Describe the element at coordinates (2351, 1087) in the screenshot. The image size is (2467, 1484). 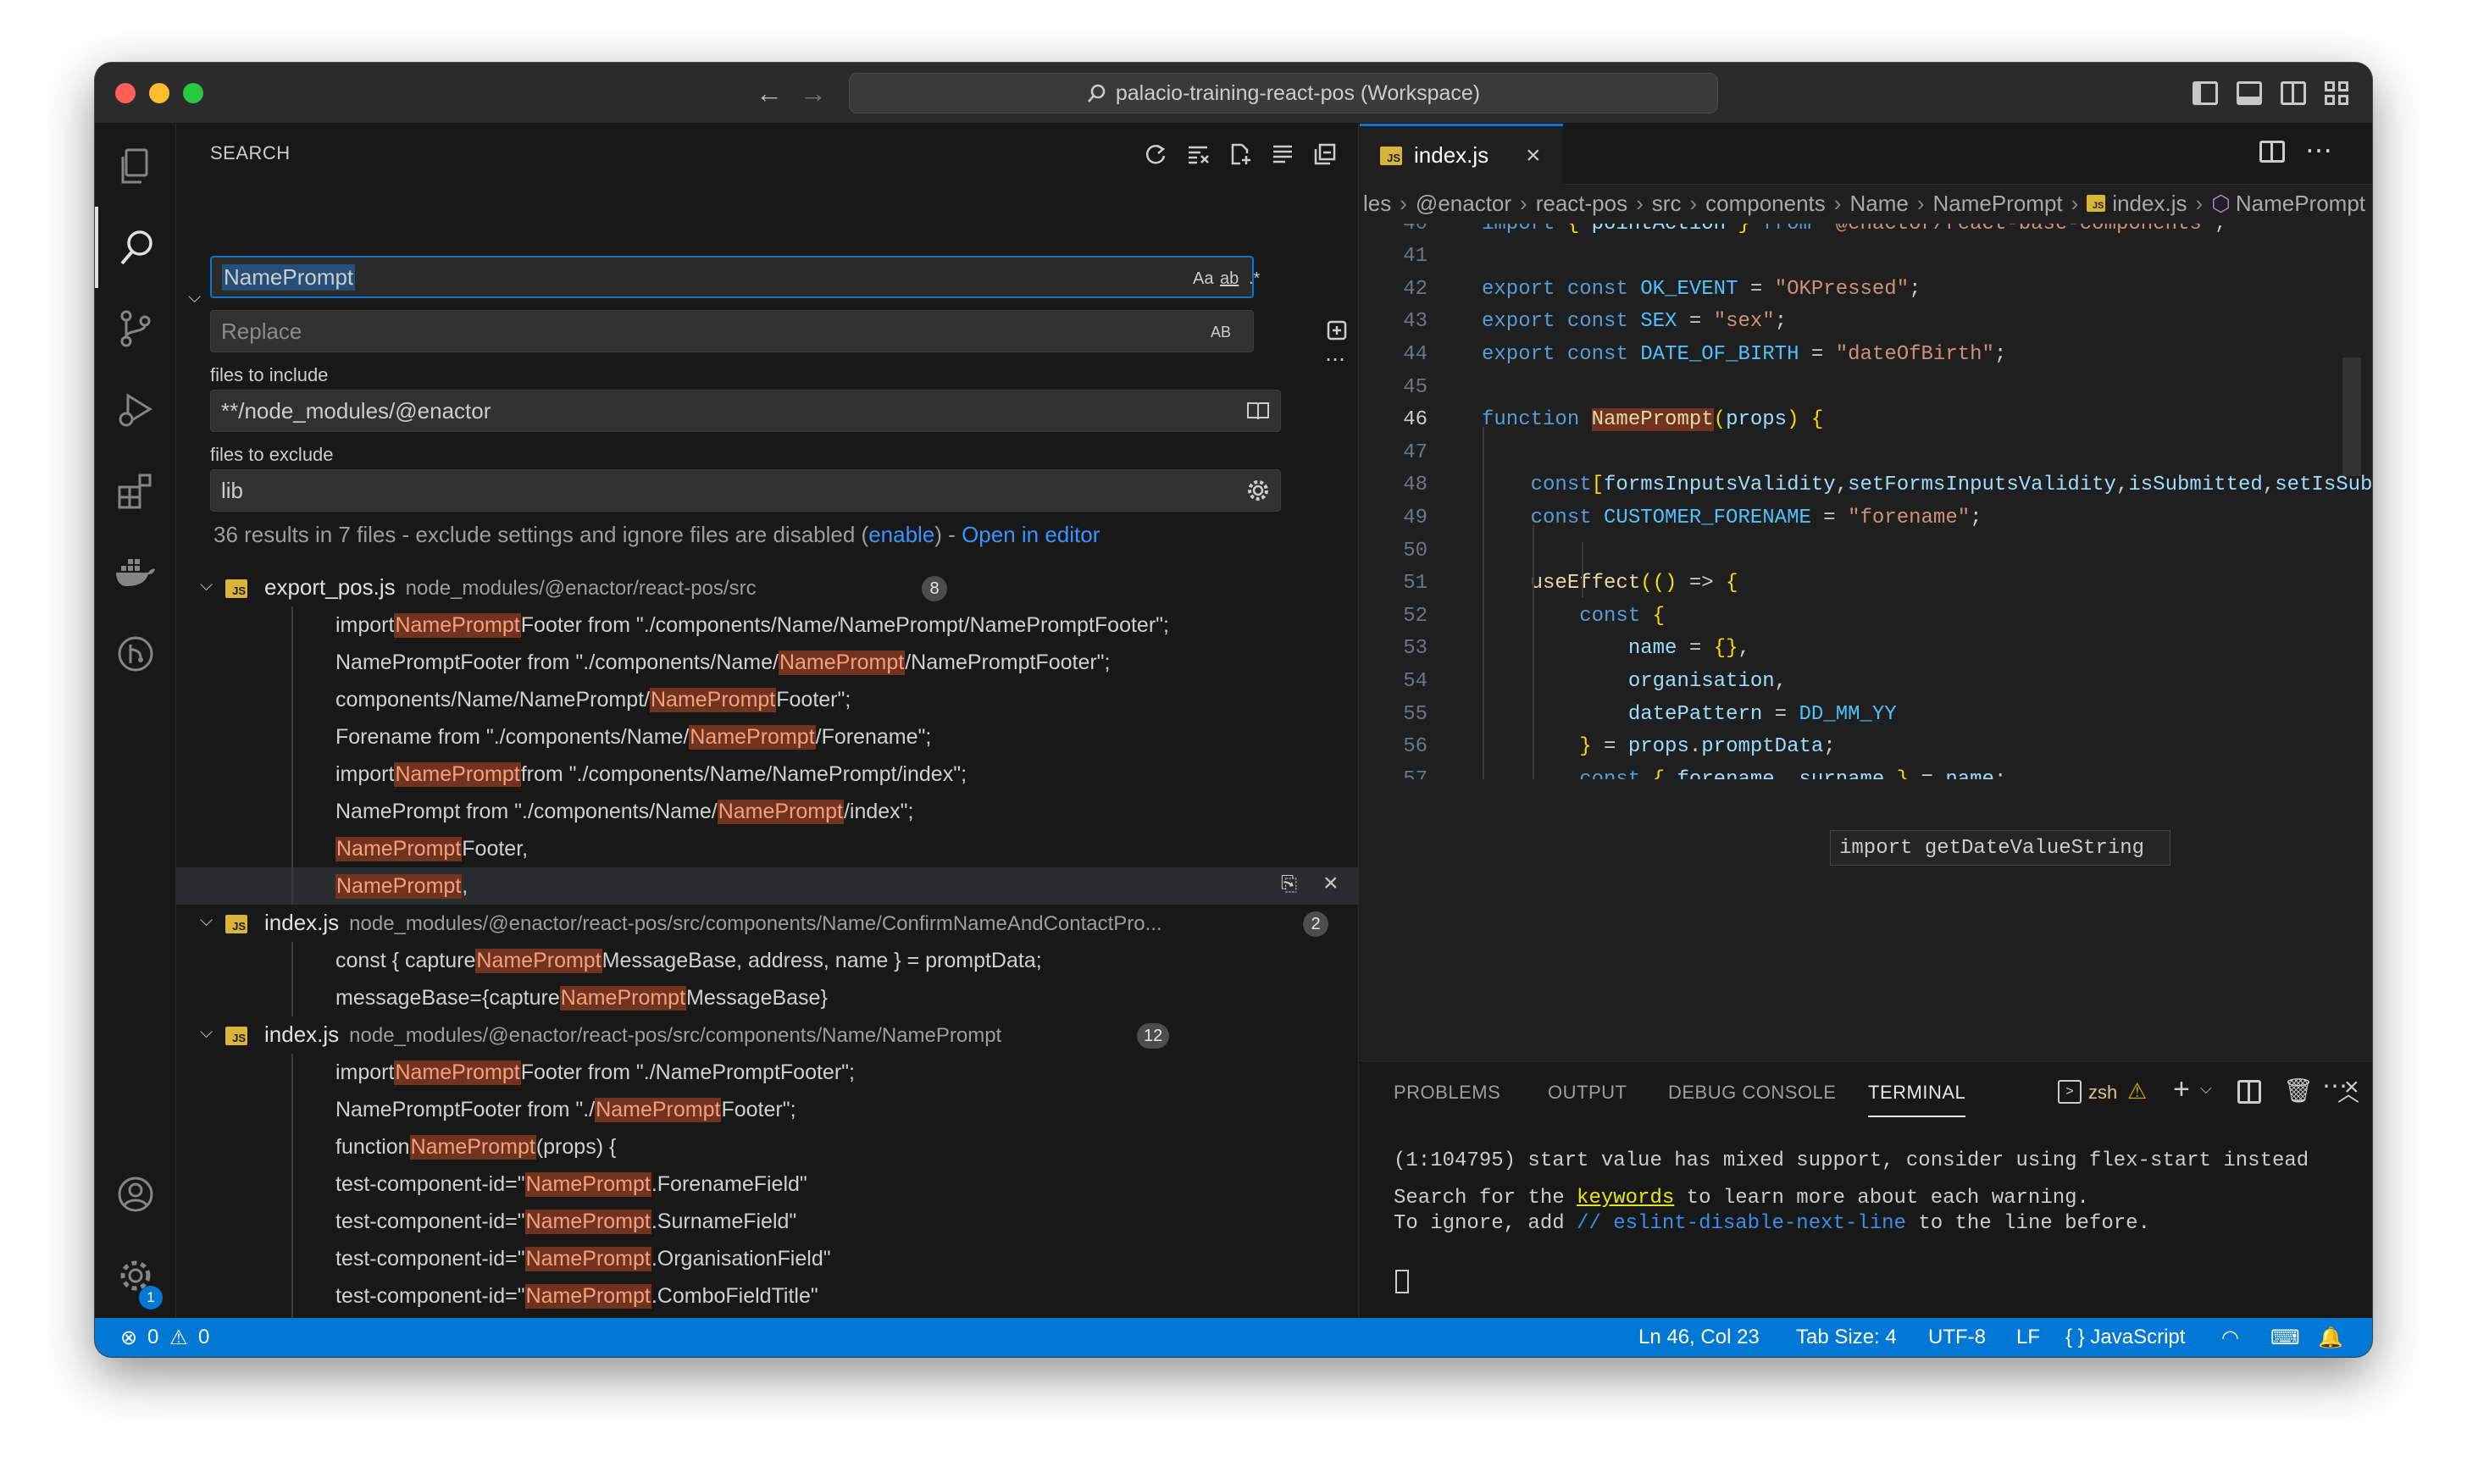
I see `close-panel-icon: ×` at that location.